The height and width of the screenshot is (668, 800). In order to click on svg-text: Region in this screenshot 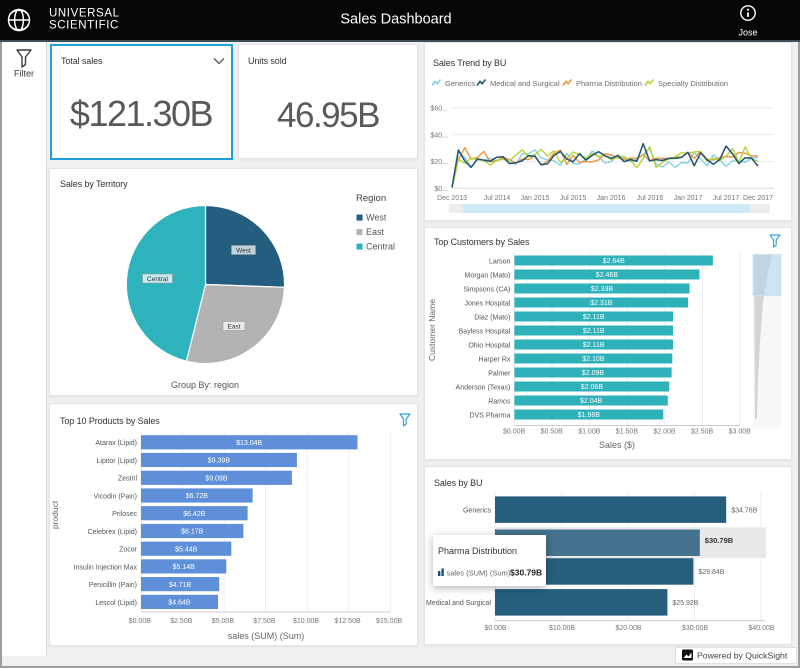, I will do `click(371, 198)`.